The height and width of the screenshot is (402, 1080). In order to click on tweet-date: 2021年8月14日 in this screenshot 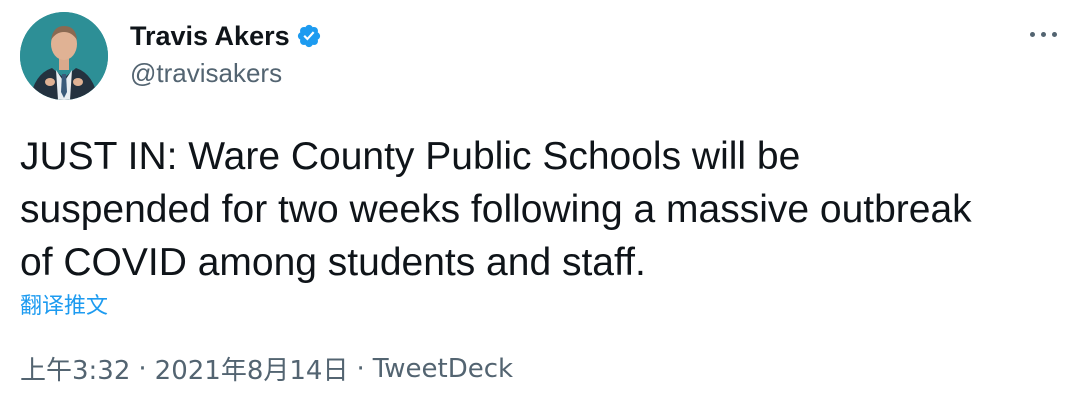, I will do `click(252, 368)`.